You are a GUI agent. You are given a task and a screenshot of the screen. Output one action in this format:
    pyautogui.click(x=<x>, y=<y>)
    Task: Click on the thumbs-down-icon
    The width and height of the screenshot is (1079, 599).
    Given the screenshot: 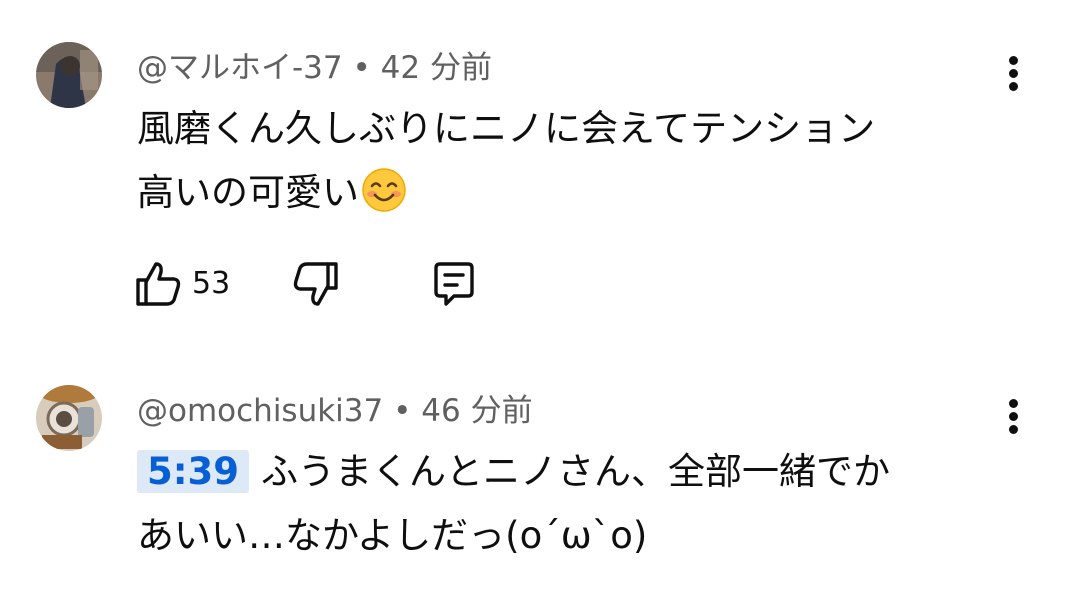 What is the action you would take?
    pyautogui.click(x=316, y=284)
    